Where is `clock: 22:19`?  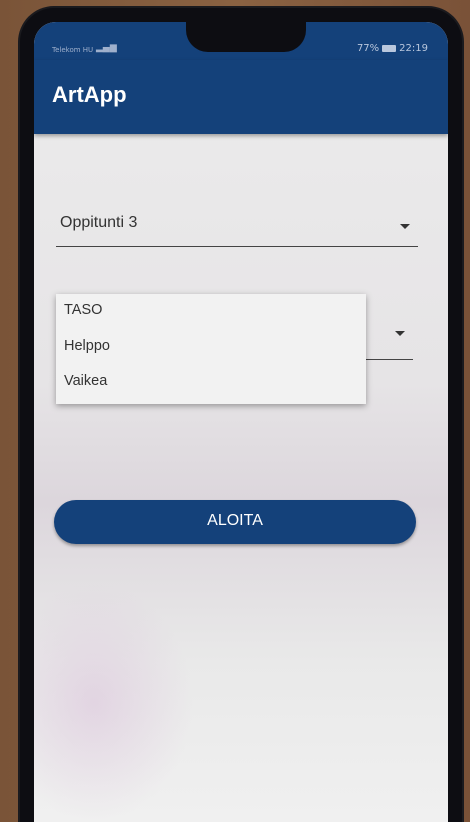 clock: 22:19 is located at coordinates (413, 48).